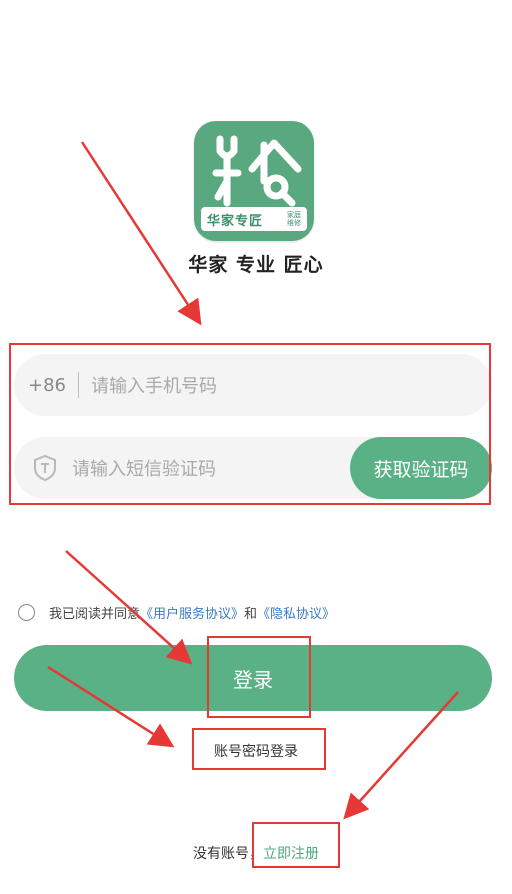  What do you see at coordinates (192, 612) in the screenshot?
I see `user-agreement-link: 《用户服务协议》` at bounding box center [192, 612].